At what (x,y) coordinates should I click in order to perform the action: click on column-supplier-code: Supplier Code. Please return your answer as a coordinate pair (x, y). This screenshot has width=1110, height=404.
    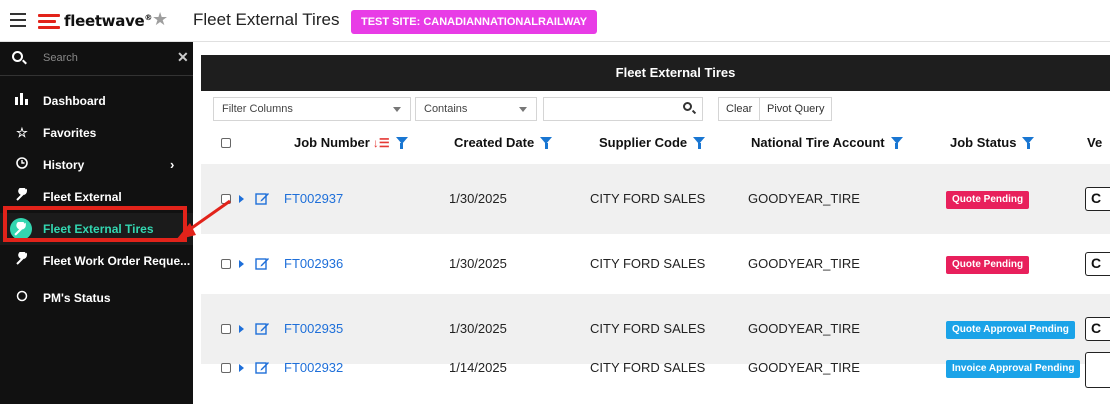
    Looking at the image, I should click on (652, 142).